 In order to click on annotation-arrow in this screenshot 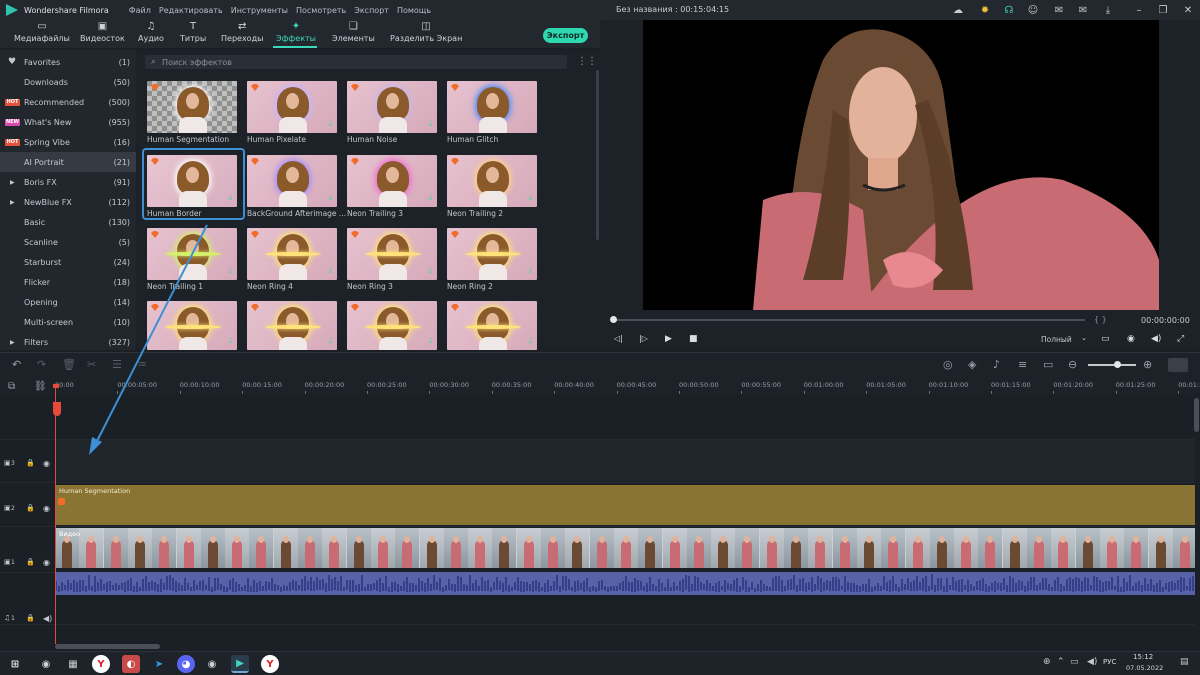, I will do `click(148, 339)`.